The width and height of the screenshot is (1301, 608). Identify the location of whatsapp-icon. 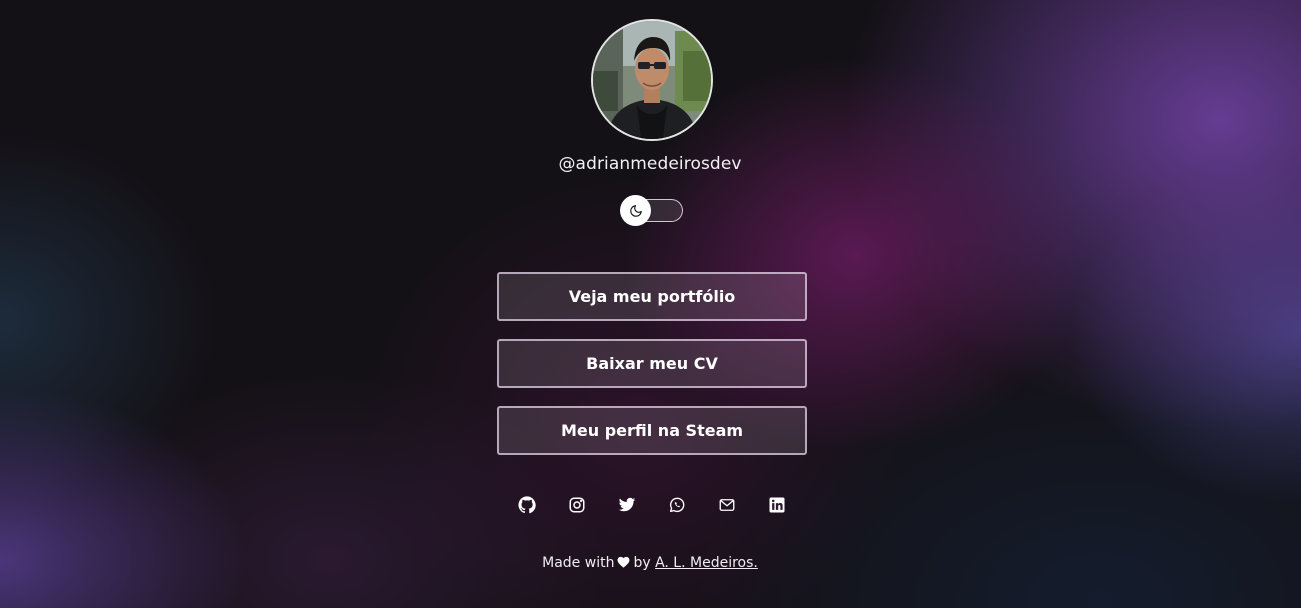
(677, 505).